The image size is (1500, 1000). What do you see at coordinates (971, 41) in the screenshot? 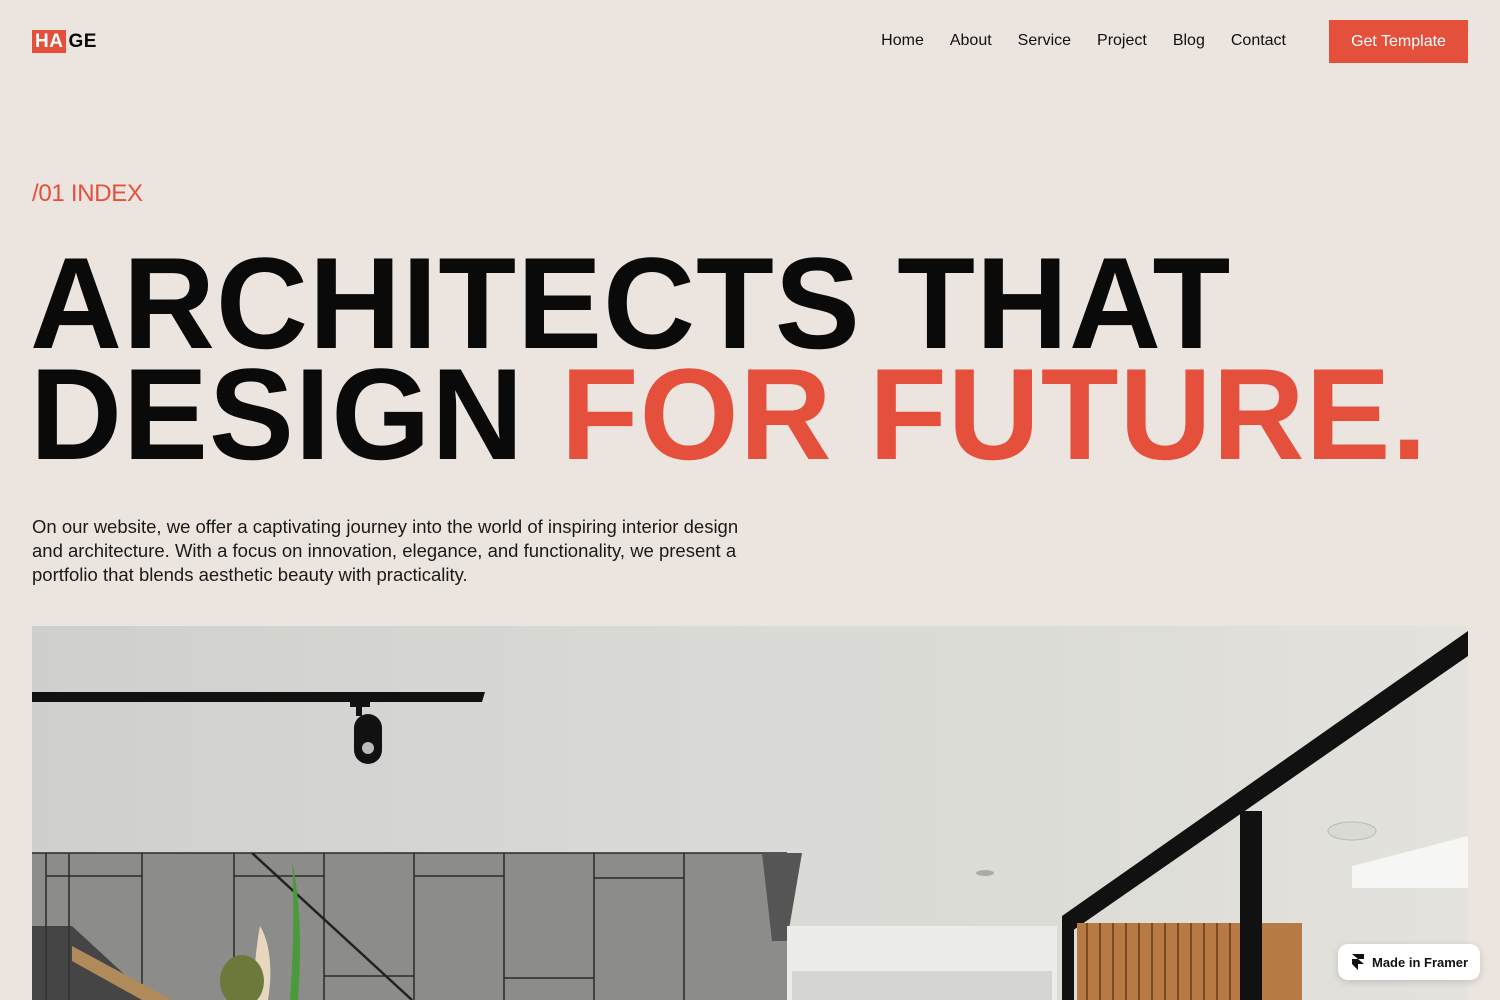
I see `nav-about: About` at bounding box center [971, 41].